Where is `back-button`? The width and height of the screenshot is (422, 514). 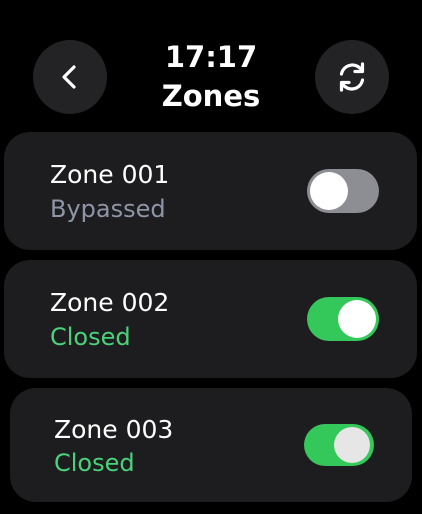 back-button is located at coordinates (70, 77).